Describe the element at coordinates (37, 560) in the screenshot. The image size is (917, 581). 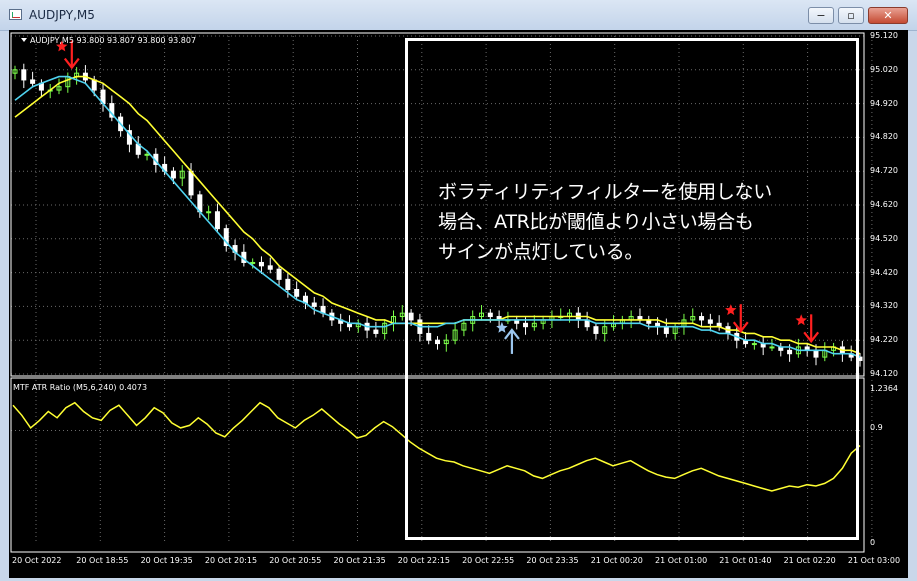
I see `time-tick-label: 20 Oct 2022` at that location.